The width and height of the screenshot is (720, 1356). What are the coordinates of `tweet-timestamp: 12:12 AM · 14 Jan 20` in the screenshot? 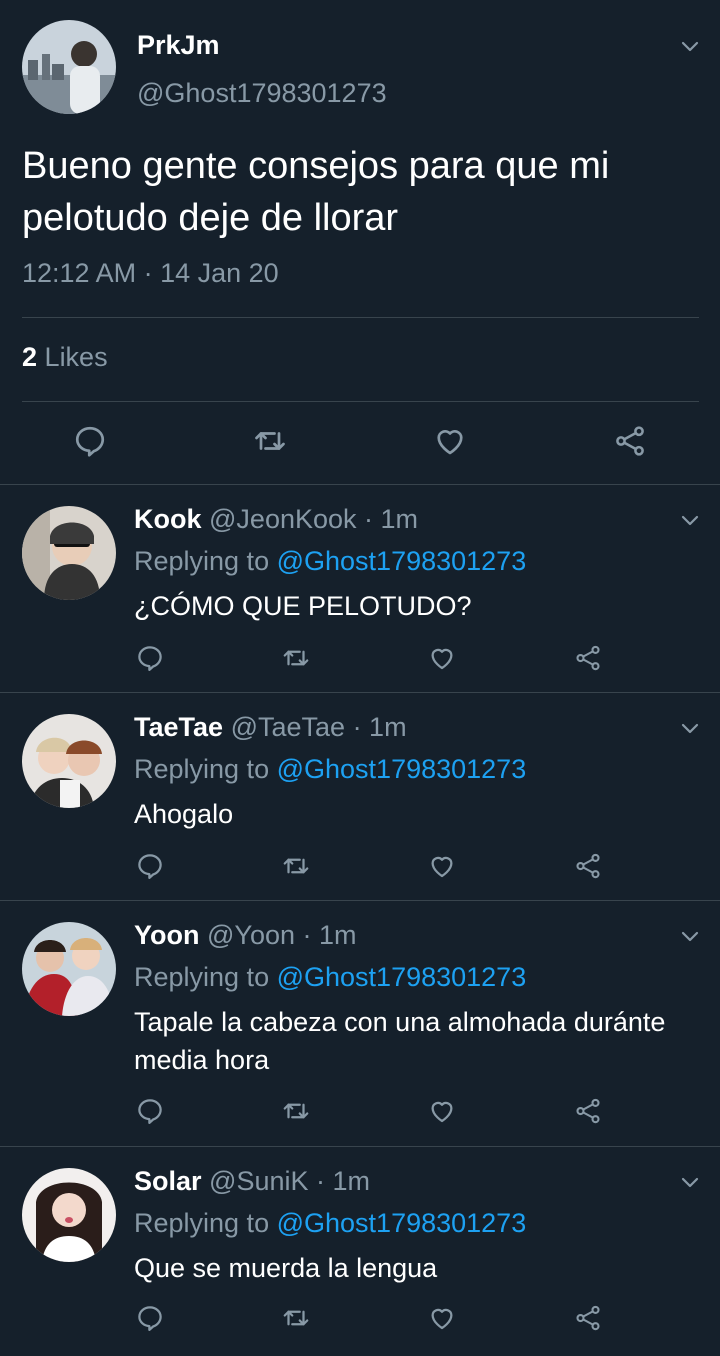 It's located at (150, 273).